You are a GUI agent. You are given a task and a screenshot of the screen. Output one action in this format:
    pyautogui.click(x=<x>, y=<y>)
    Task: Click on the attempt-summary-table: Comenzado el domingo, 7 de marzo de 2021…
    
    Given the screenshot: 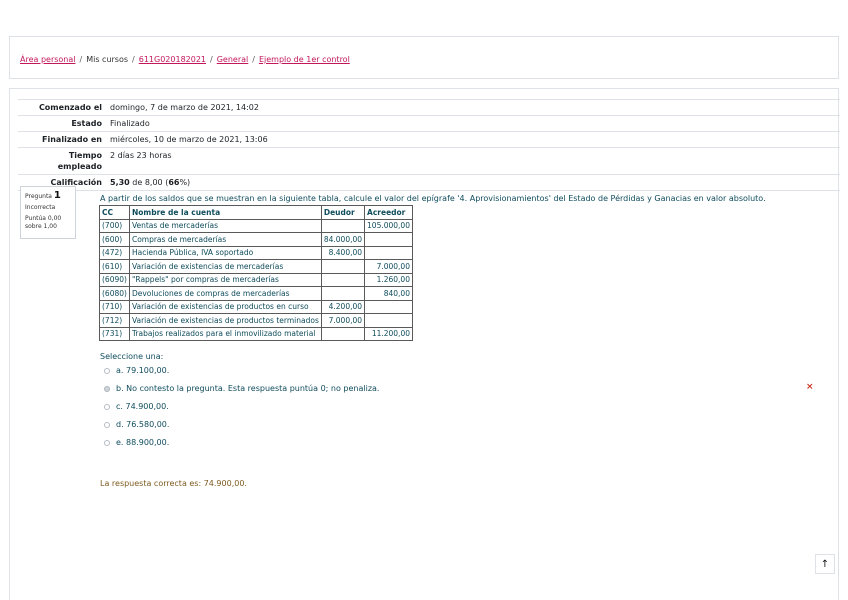 What is the action you would take?
    pyautogui.click(x=429, y=145)
    